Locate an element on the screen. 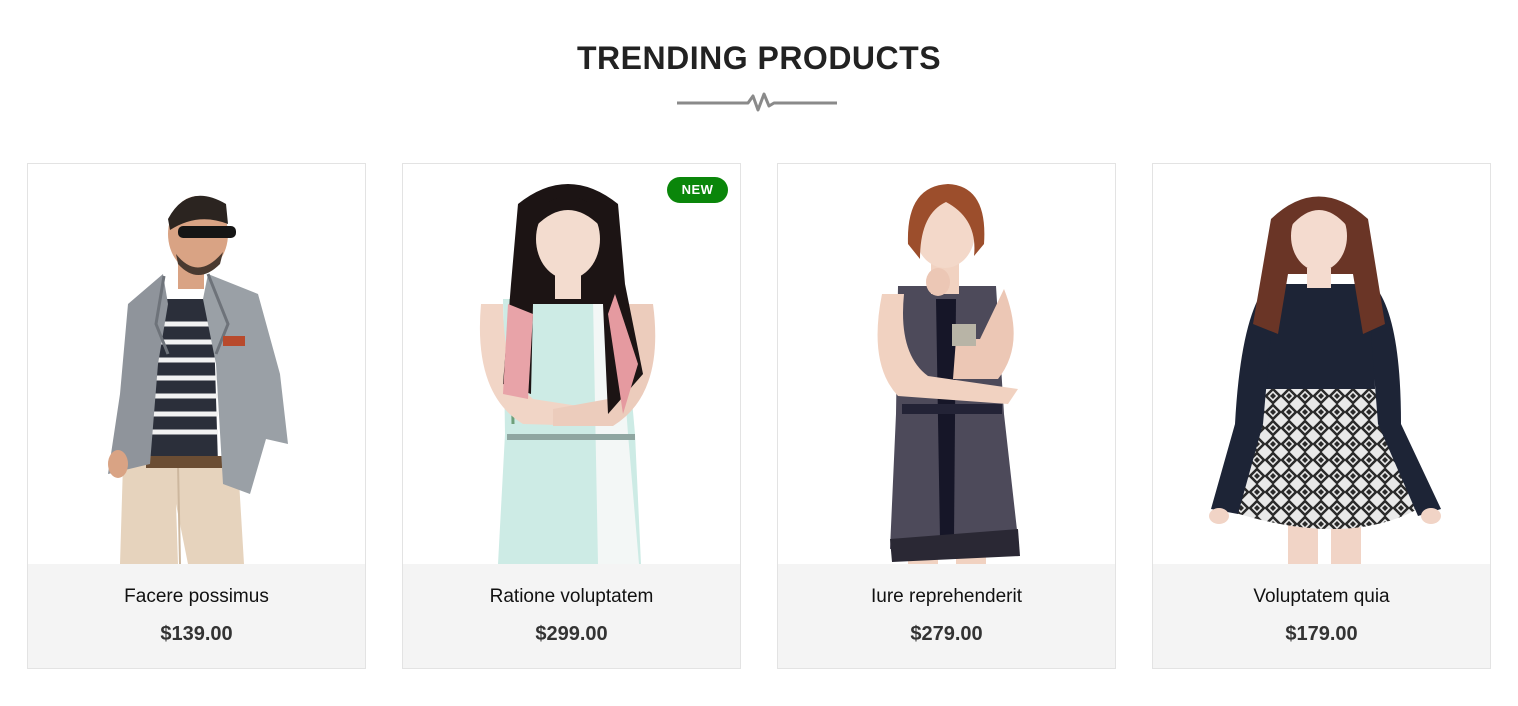 The image size is (1518, 706). title-divider is located at coordinates (757, 102).